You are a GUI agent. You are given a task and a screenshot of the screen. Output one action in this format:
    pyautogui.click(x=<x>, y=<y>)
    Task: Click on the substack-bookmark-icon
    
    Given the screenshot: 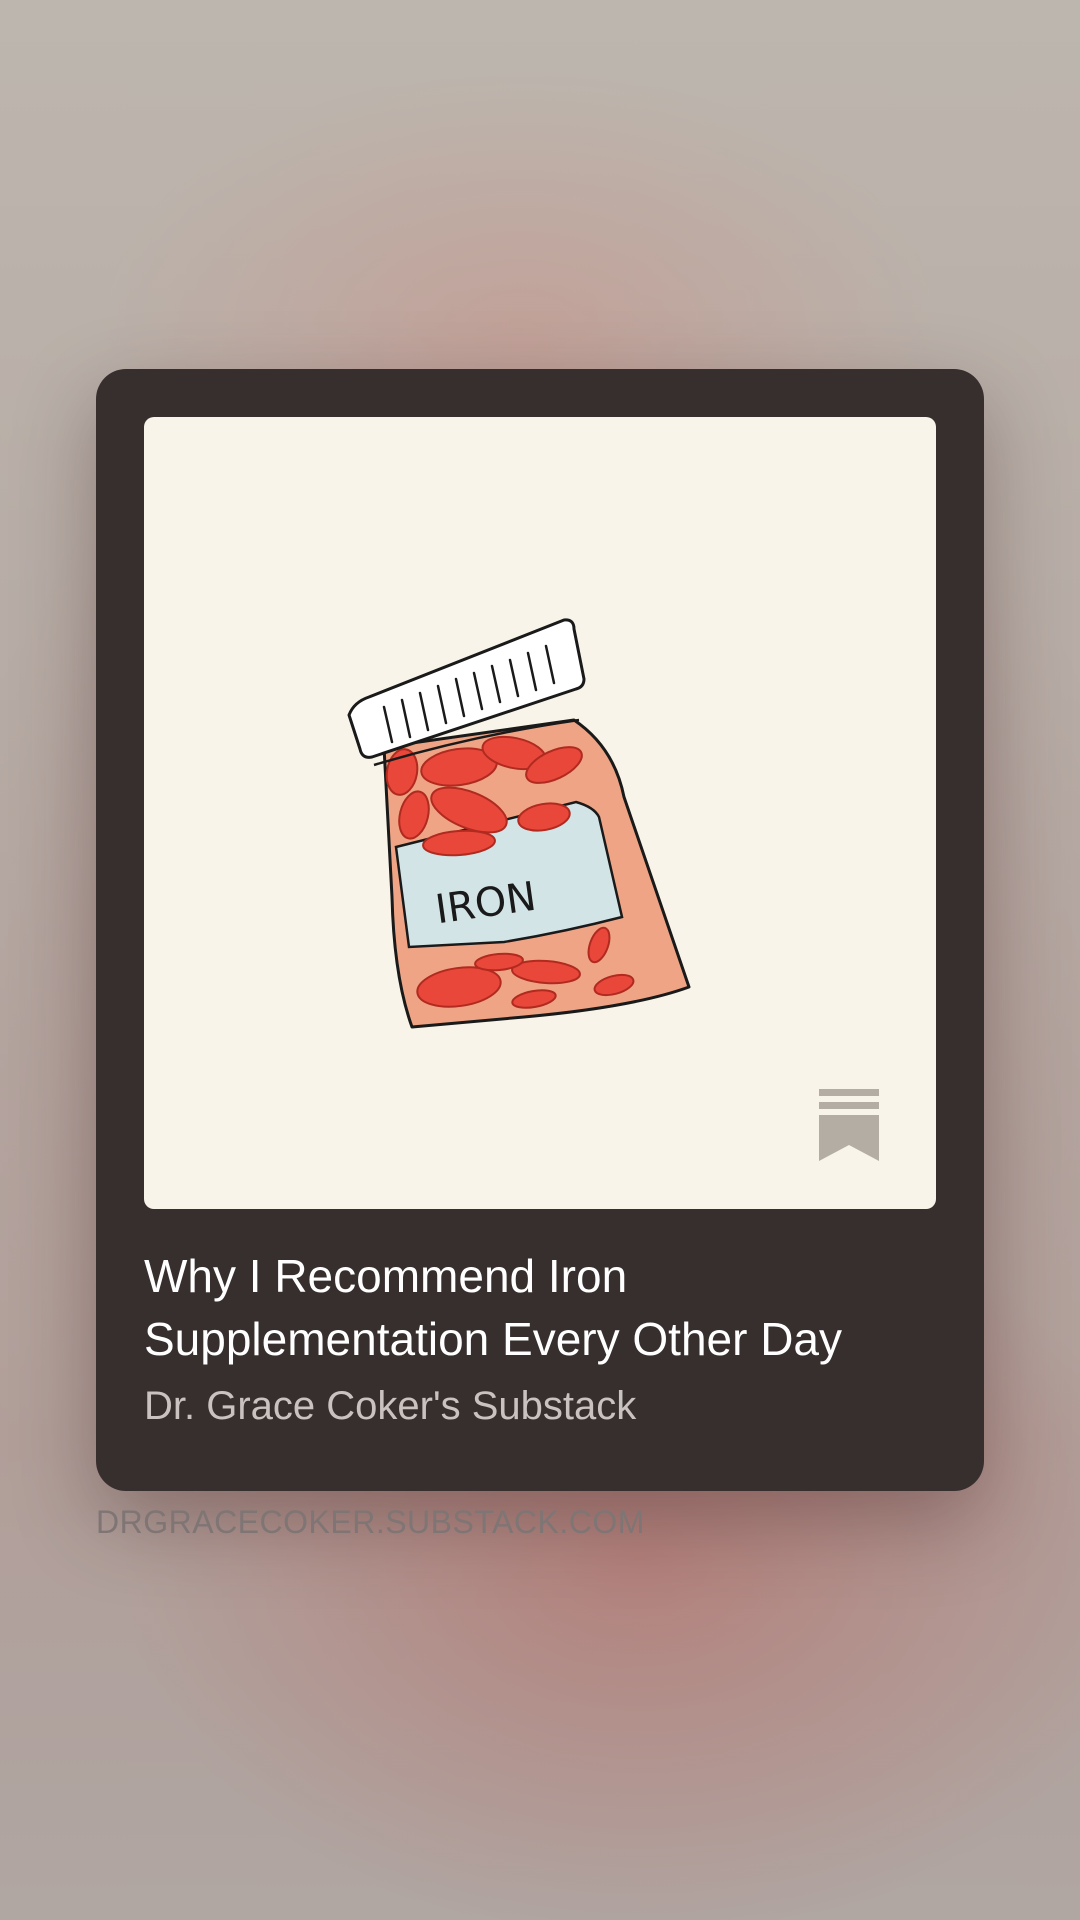 What is the action you would take?
    pyautogui.click(x=849, y=1125)
    